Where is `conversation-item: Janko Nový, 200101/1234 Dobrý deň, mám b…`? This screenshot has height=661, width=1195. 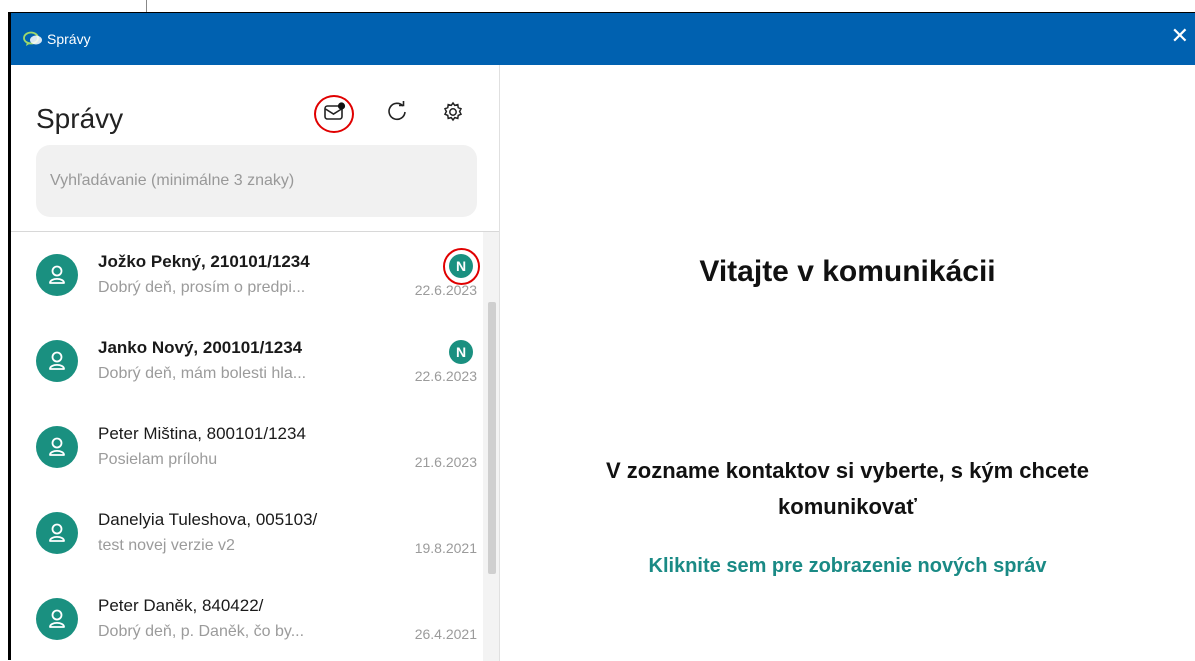
conversation-item: Janko Nový, 200101/1234 Dobrý deň, mám b… is located at coordinates (247, 361).